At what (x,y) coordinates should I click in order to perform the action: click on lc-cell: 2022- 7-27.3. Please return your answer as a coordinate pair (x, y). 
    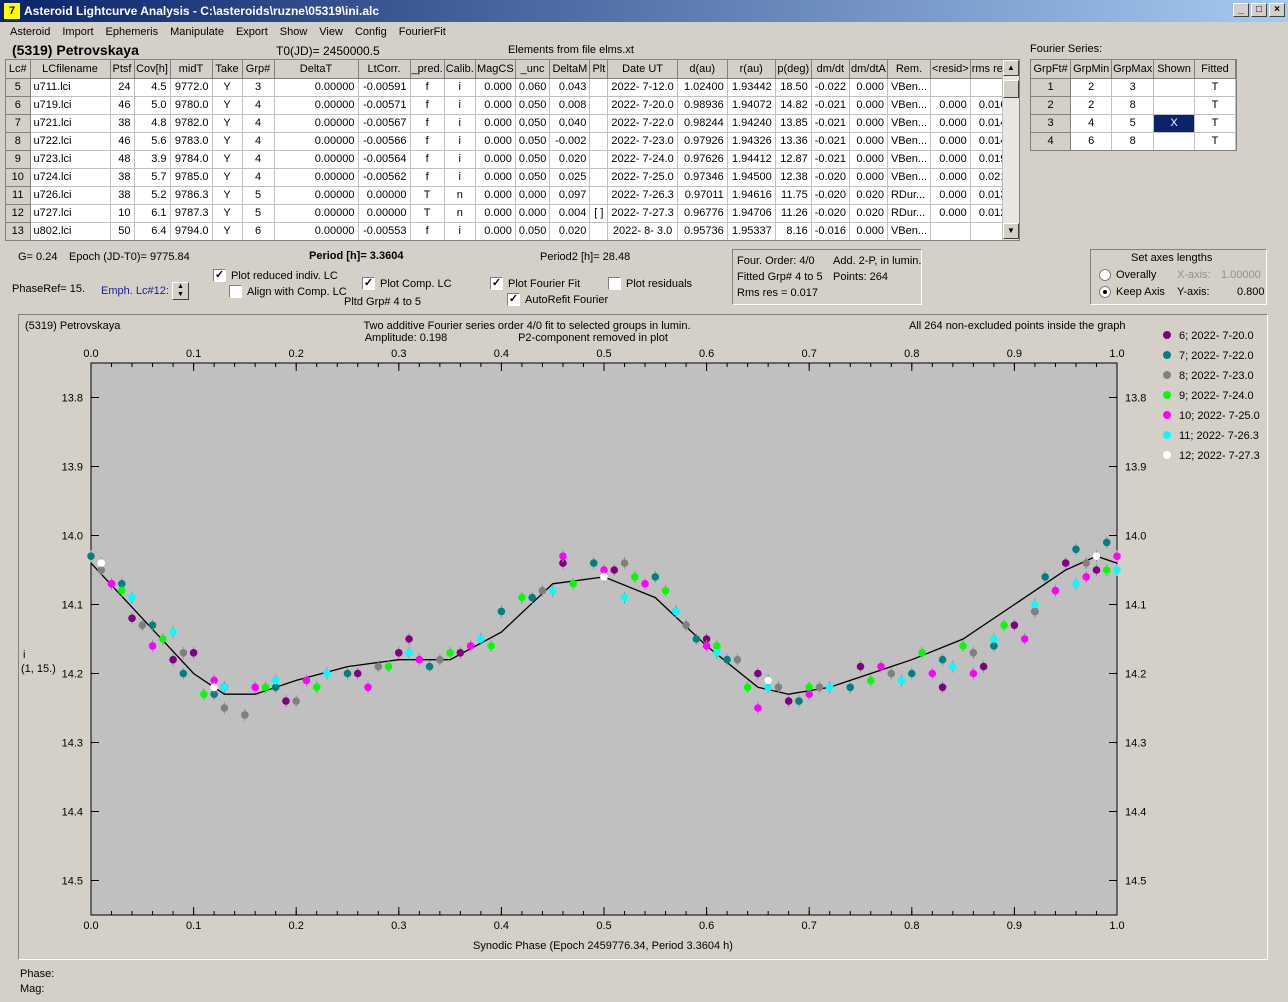
    Looking at the image, I should click on (642, 213).